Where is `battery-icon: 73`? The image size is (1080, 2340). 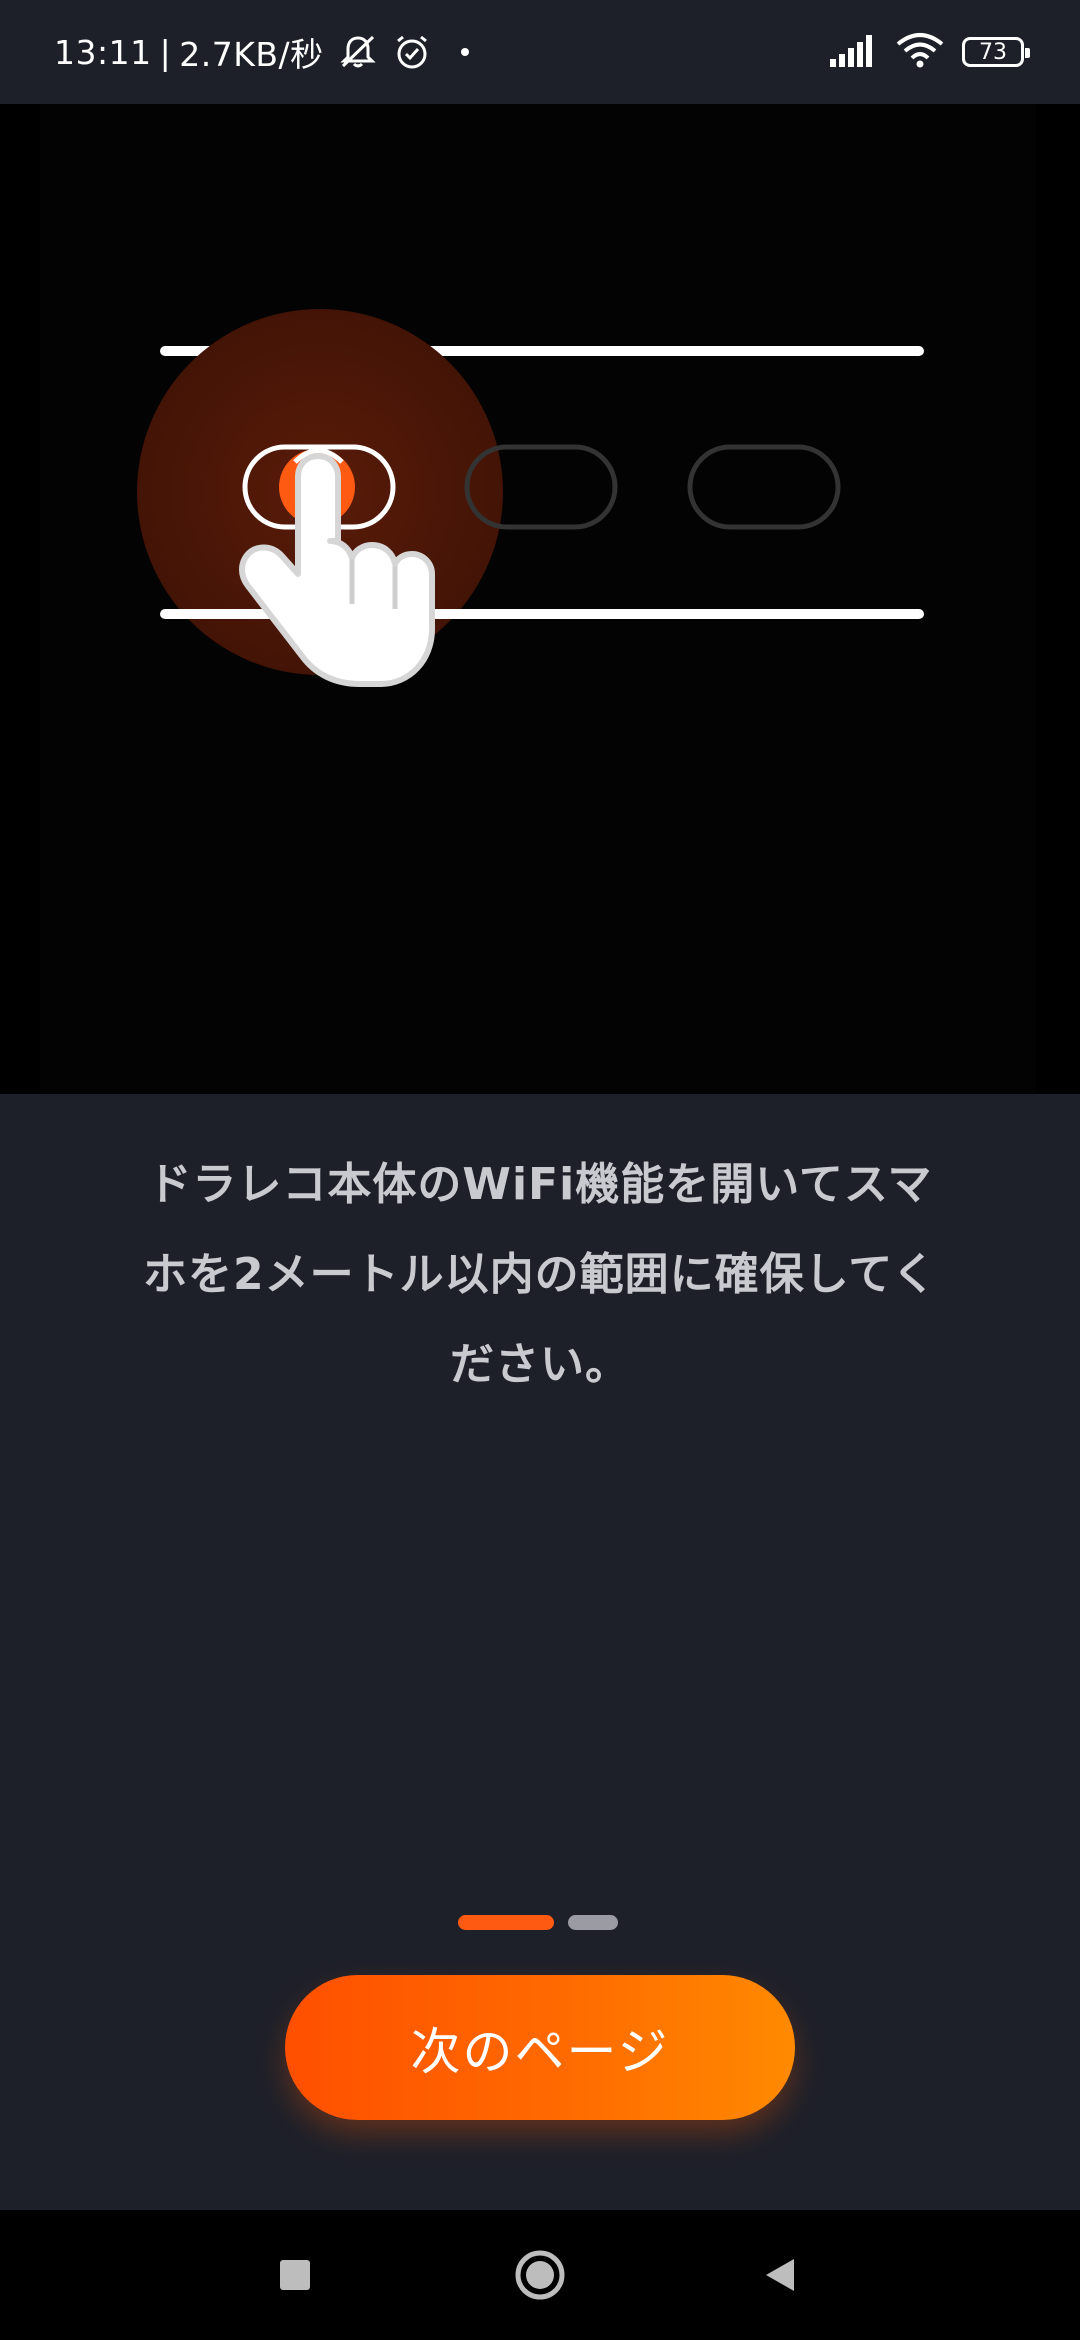 battery-icon: 73 is located at coordinates (996, 52).